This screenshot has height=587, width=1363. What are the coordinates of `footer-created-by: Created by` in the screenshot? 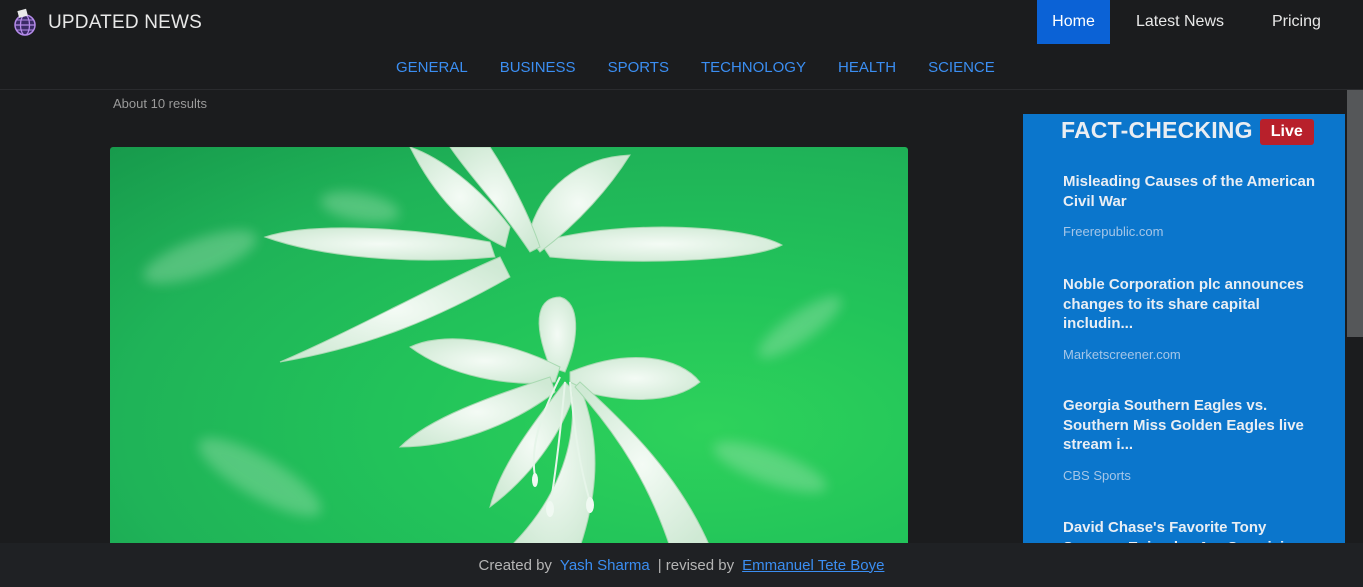 It's located at (515, 565).